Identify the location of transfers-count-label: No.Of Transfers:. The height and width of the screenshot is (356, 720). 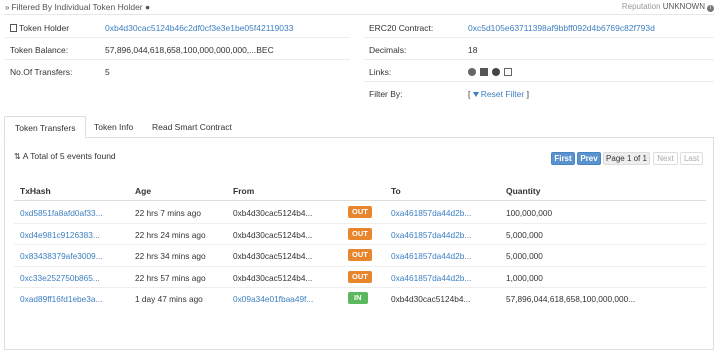
(41, 72).